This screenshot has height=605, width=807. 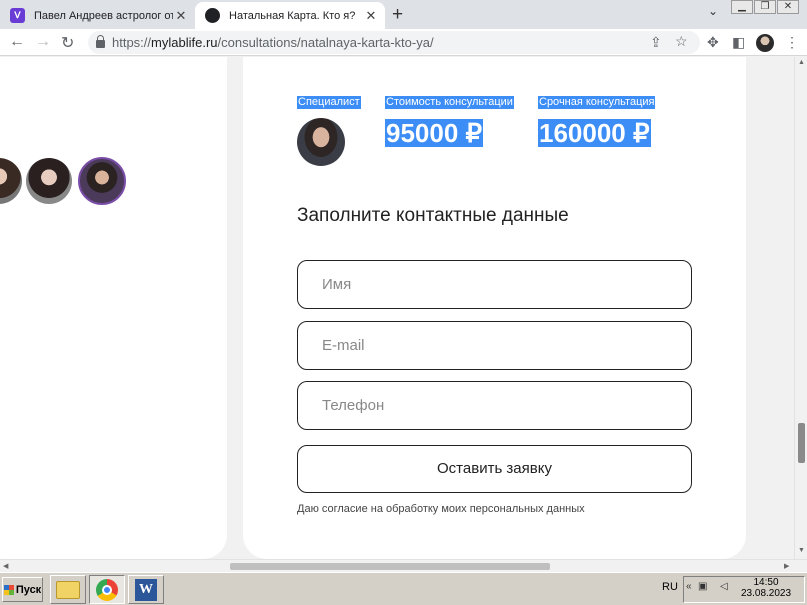 I want to click on windows-logo-icon, so click(x=8, y=589).